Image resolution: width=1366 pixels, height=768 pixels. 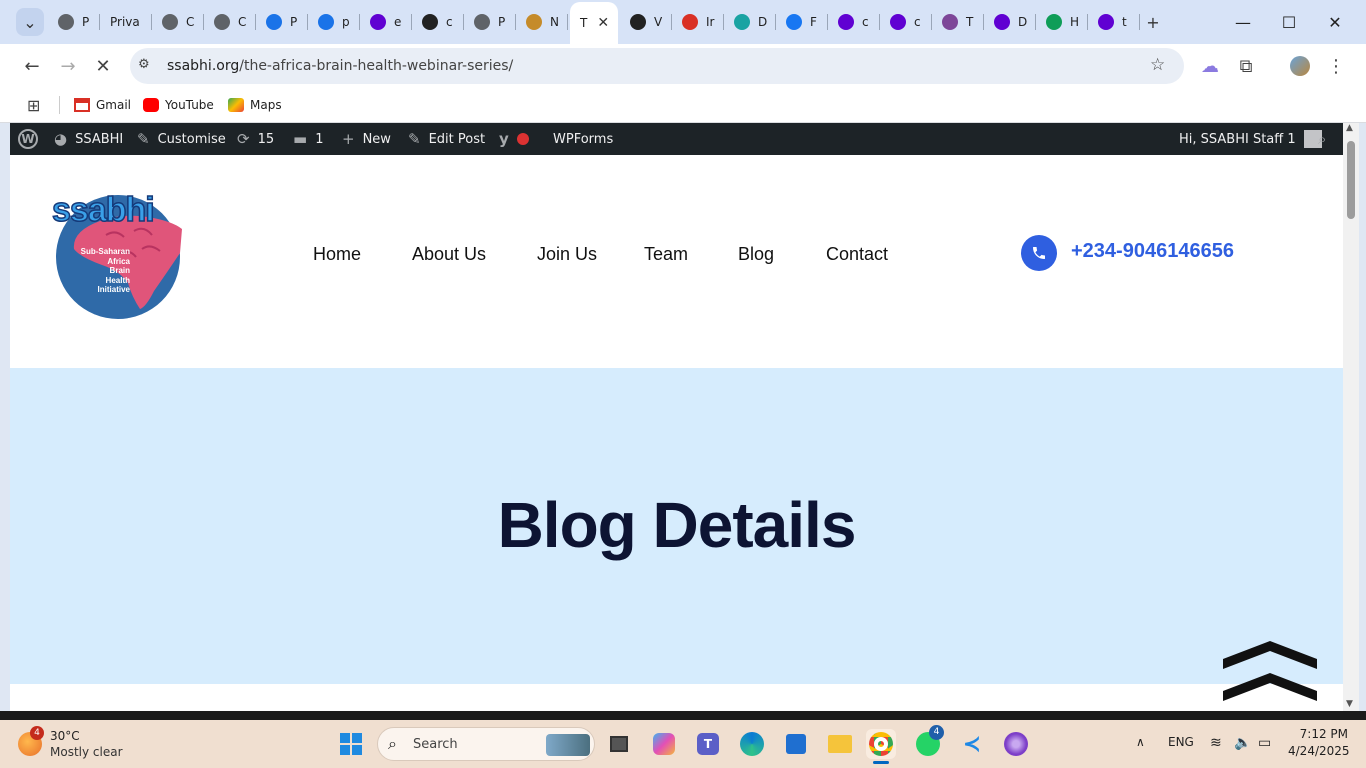 I want to click on bookmark-maps: Maps, so click(x=255, y=105).